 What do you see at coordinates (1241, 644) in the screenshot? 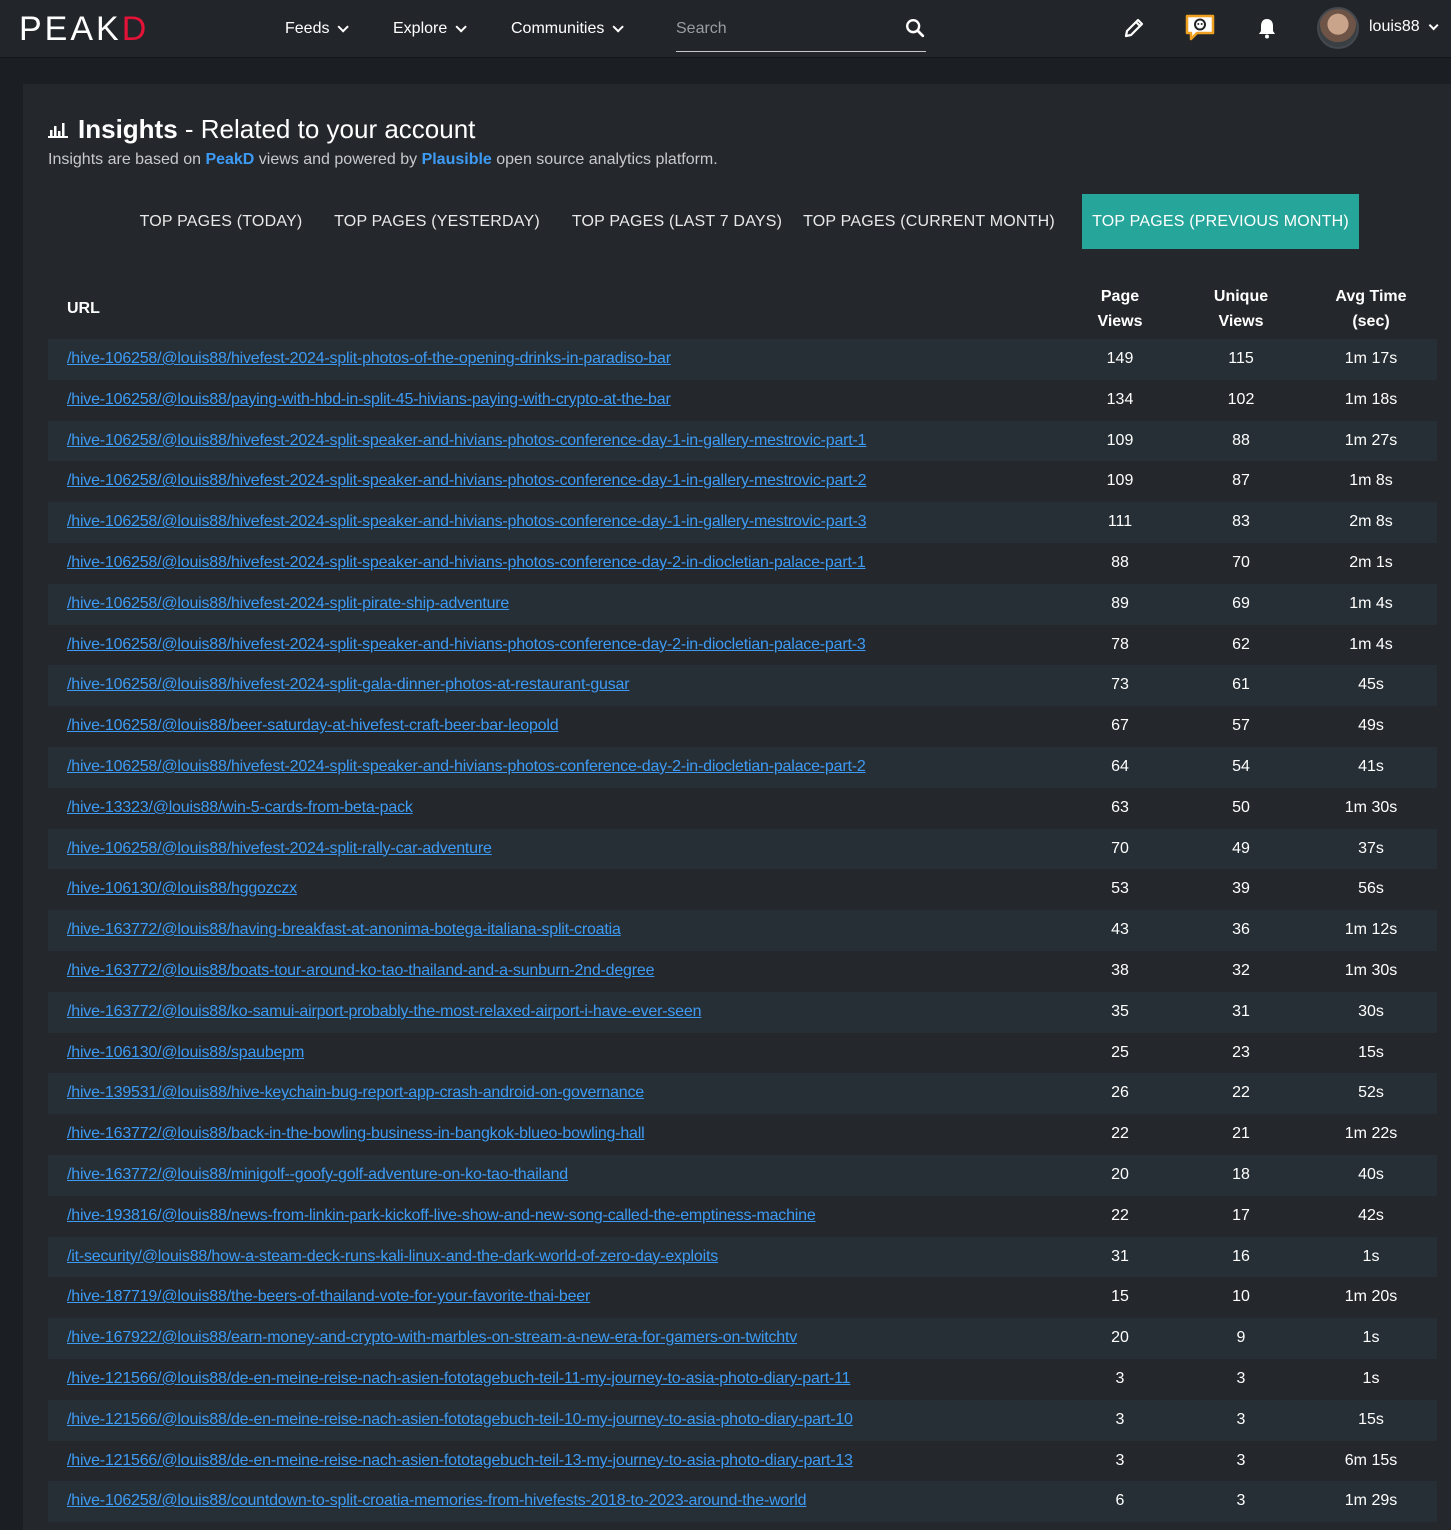
I see `row-unique-views: 62` at bounding box center [1241, 644].